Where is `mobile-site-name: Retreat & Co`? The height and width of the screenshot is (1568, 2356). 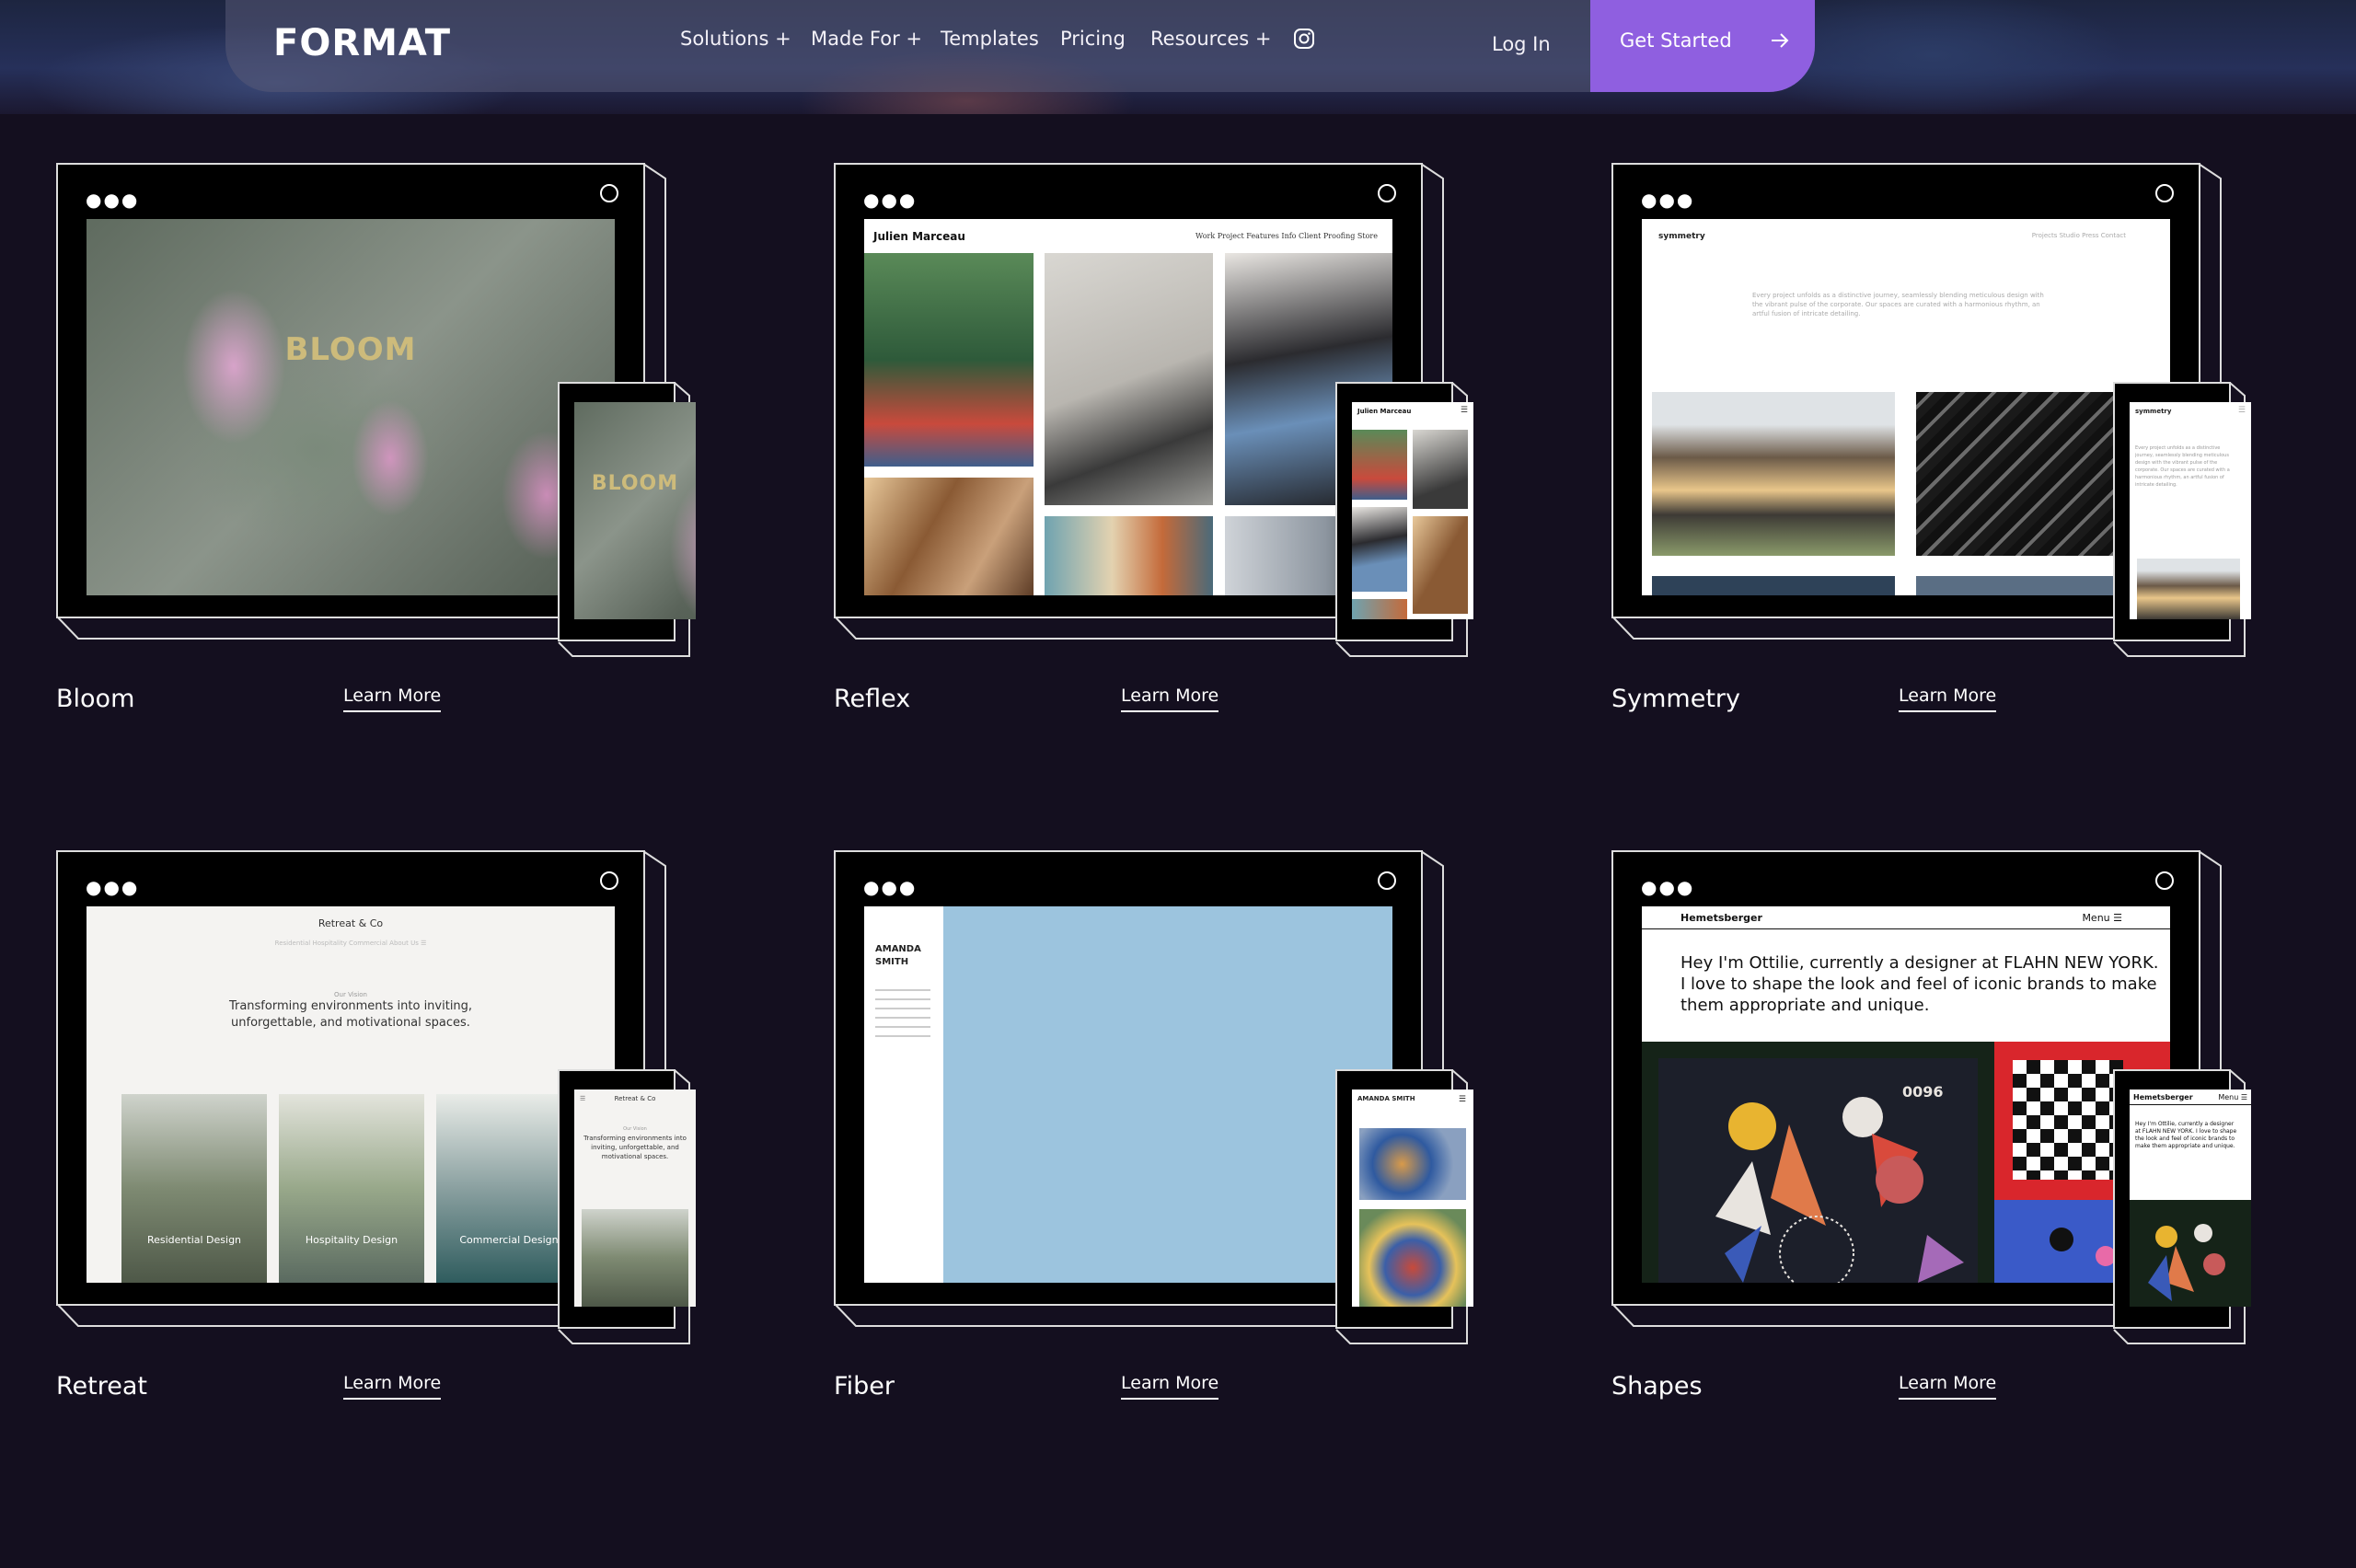 mobile-site-name: Retreat & Co is located at coordinates (635, 1098).